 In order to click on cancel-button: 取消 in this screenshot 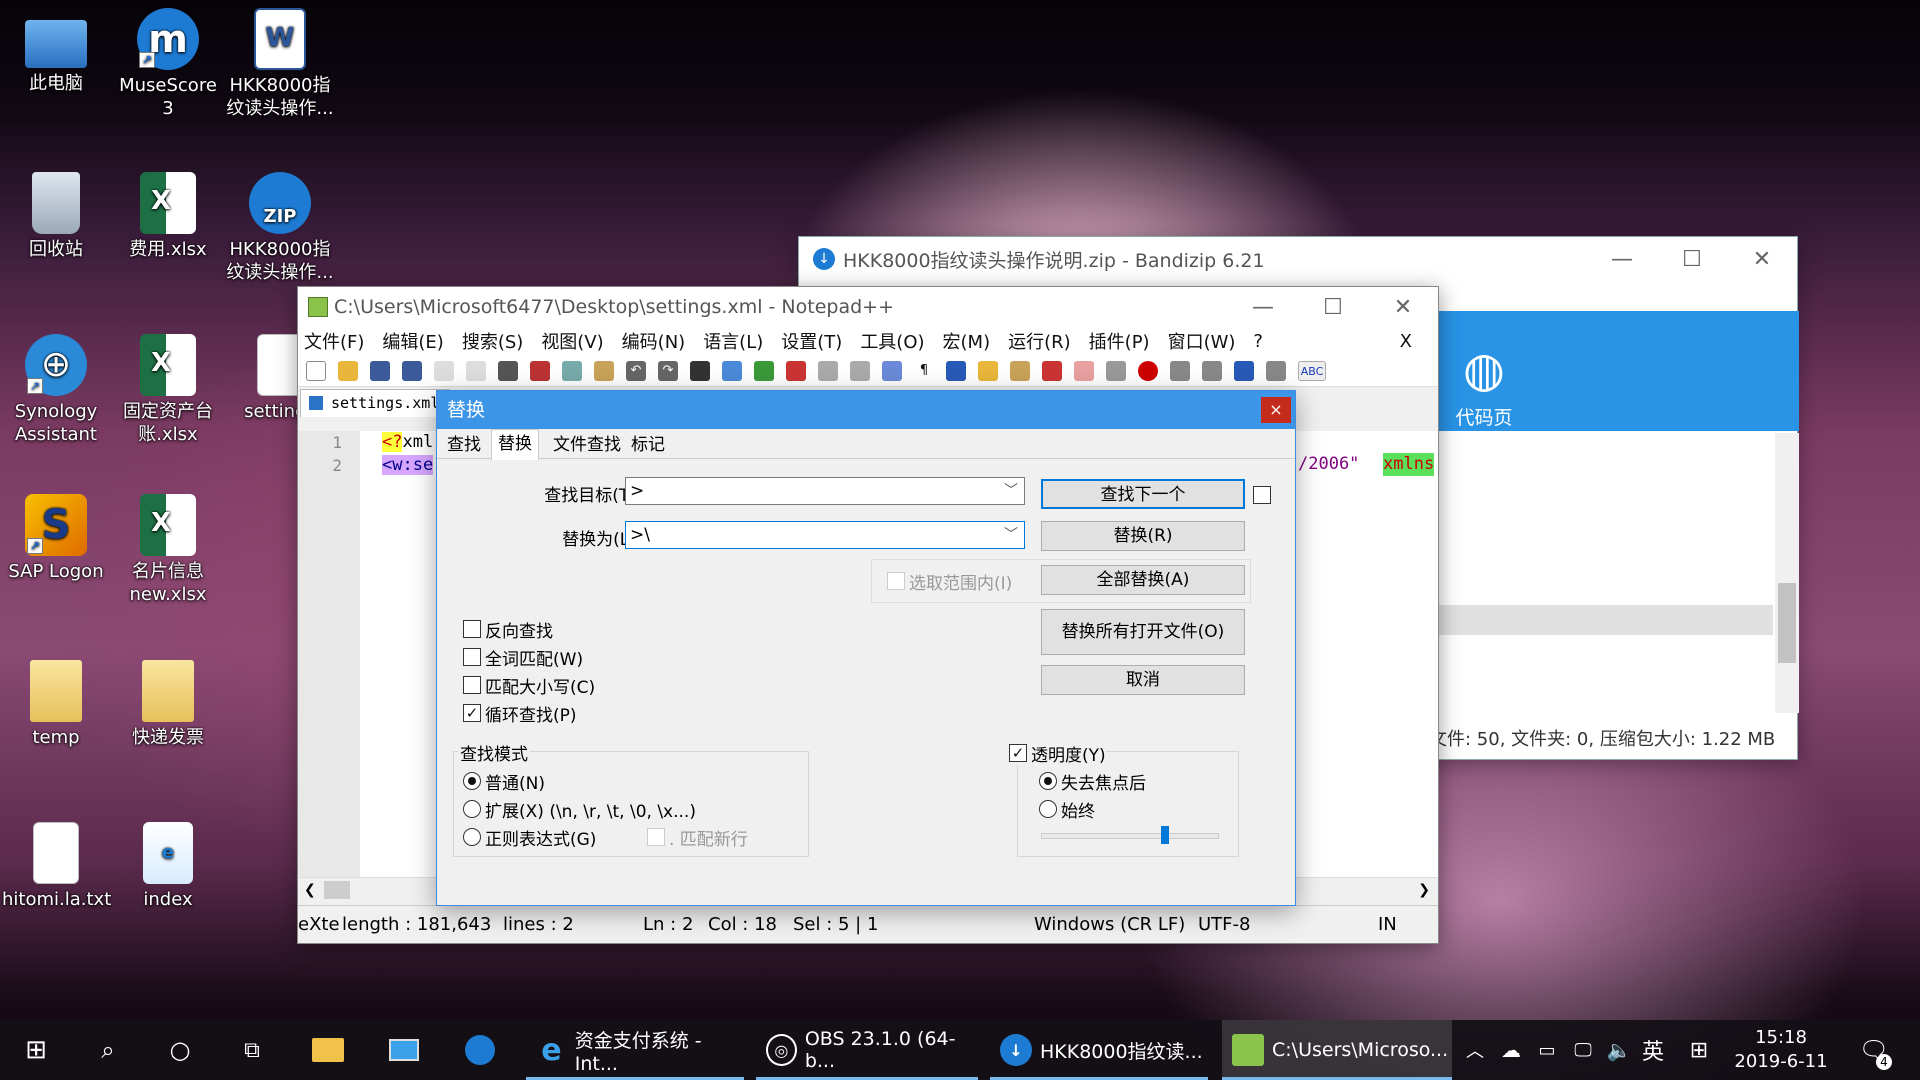, I will do `click(1143, 680)`.